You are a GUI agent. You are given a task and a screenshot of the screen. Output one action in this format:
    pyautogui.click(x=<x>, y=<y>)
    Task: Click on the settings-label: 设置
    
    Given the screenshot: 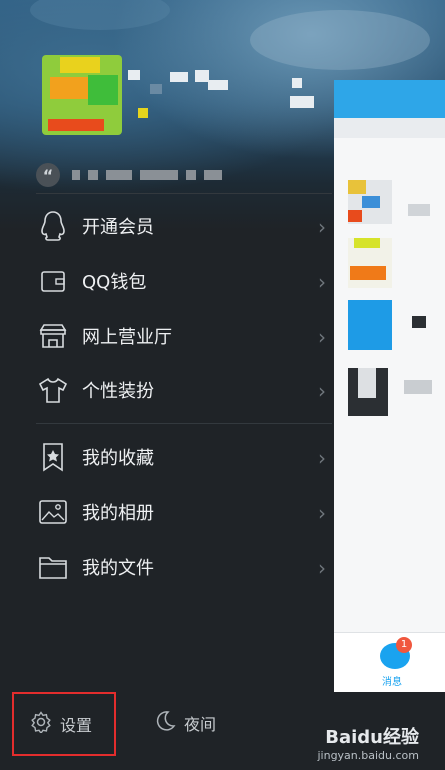 What is the action you would take?
    pyautogui.click(x=76, y=725)
    